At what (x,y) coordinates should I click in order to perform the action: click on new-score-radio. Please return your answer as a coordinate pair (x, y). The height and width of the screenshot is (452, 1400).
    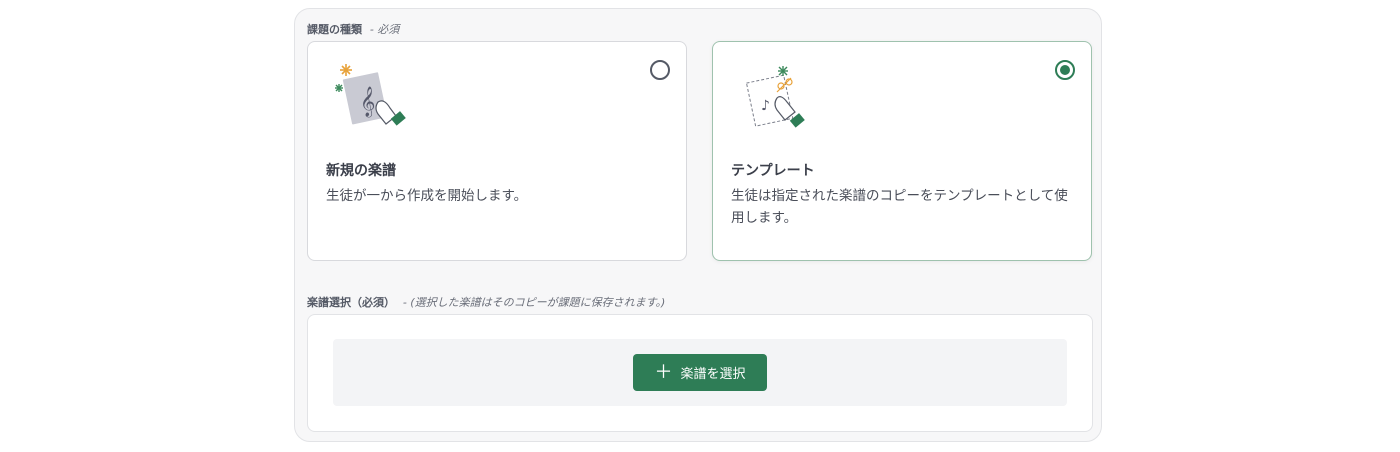
    Looking at the image, I should click on (660, 70).